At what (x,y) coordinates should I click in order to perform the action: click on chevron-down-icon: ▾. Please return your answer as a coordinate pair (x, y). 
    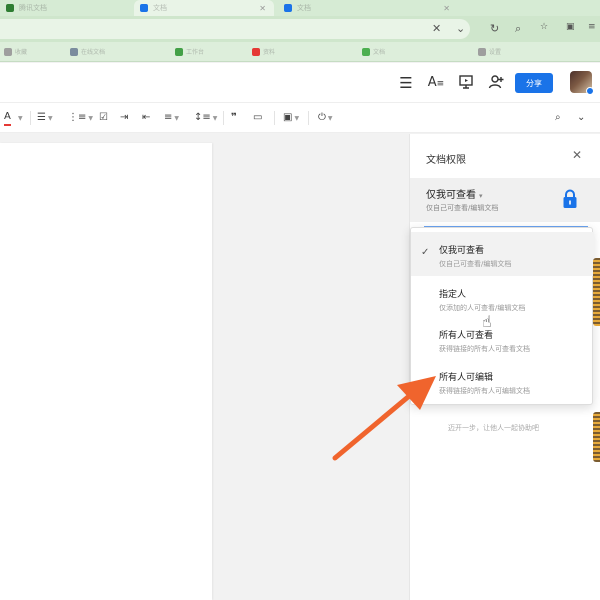
    Looking at the image, I should click on (481, 196).